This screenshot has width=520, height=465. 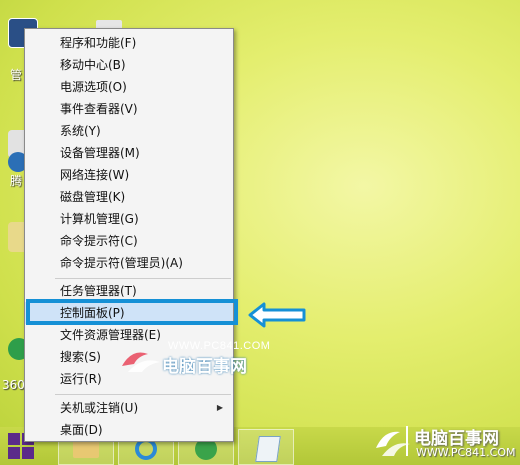 What do you see at coordinates (132, 312) in the screenshot?
I see `highlight-box` at bounding box center [132, 312].